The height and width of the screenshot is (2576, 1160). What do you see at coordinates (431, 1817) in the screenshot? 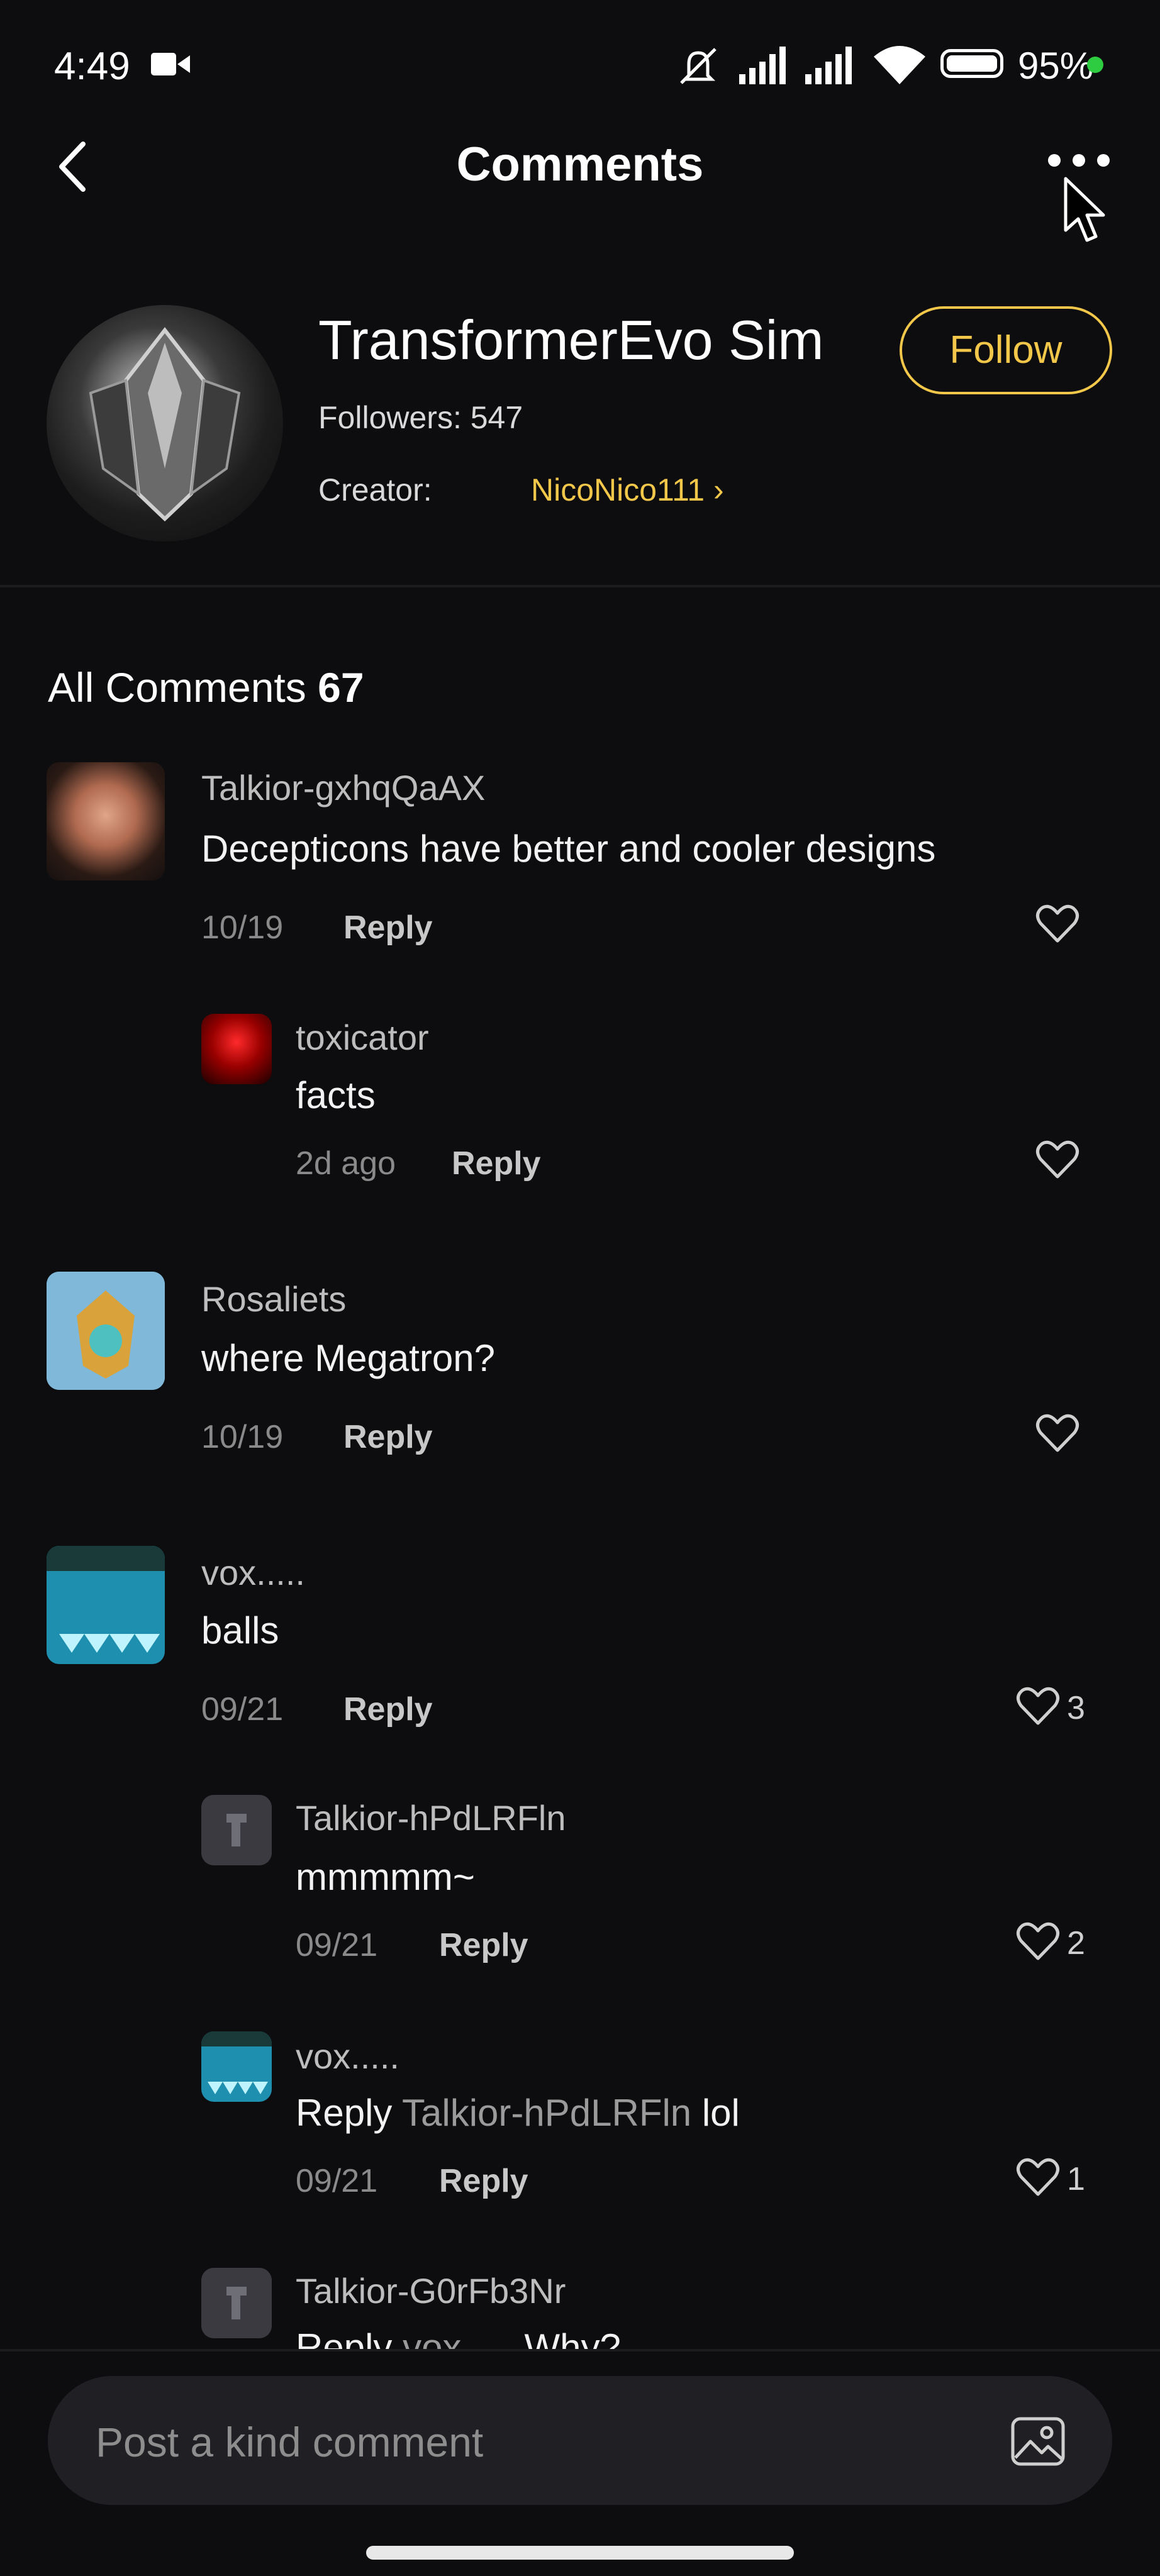
I see `comment-username: Talkior-hPdLRFln` at bounding box center [431, 1817].